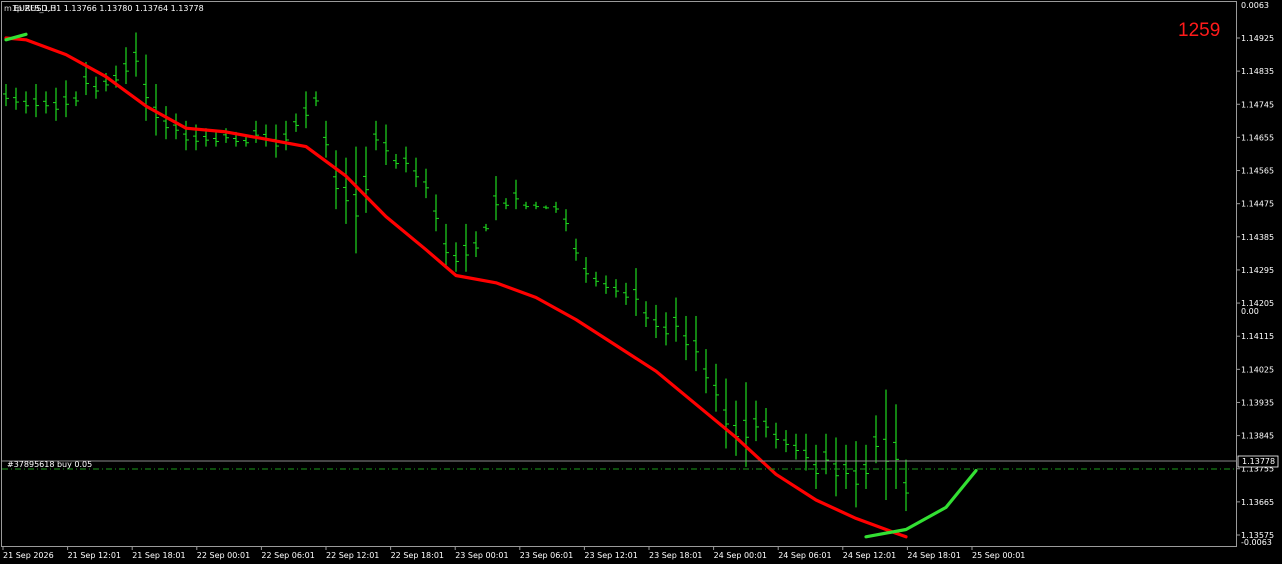 The image size is (1282, 564). I want to click on bar-counter: 1259, so click(1199, 30).